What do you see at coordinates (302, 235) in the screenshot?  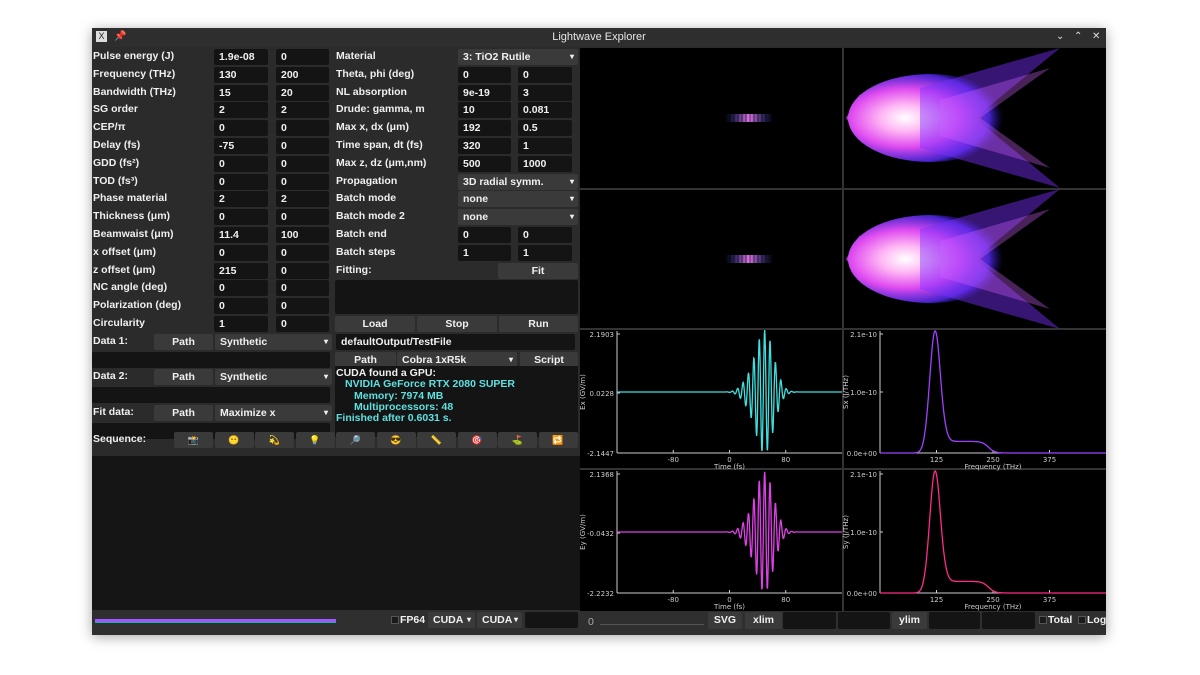 I see `field-value-2: 100` at bounding box center [302, 235].